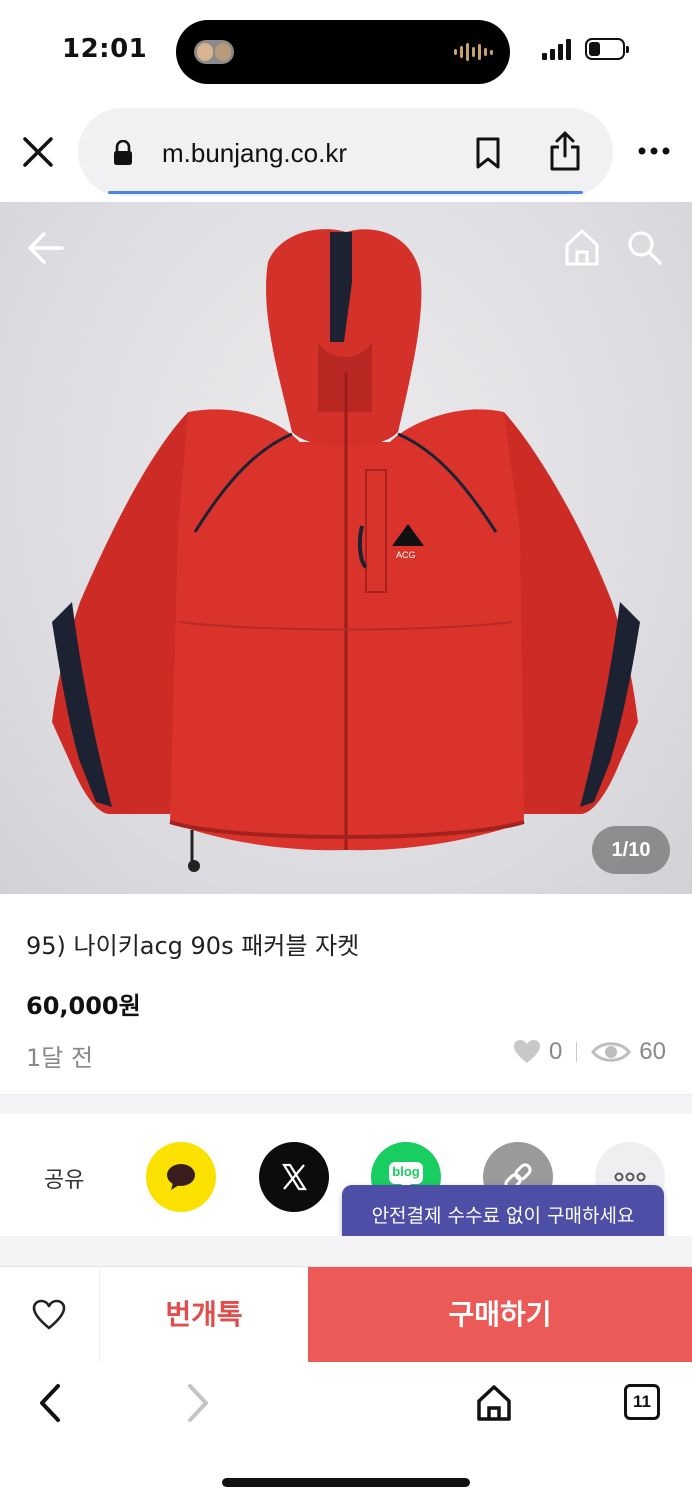 The height and width of the screenshot is (1500, 692). What do you see at coordinates (631, 850) in the screenshot?
I see `photo-counter: 1/10` at bounding box center [631, 850].